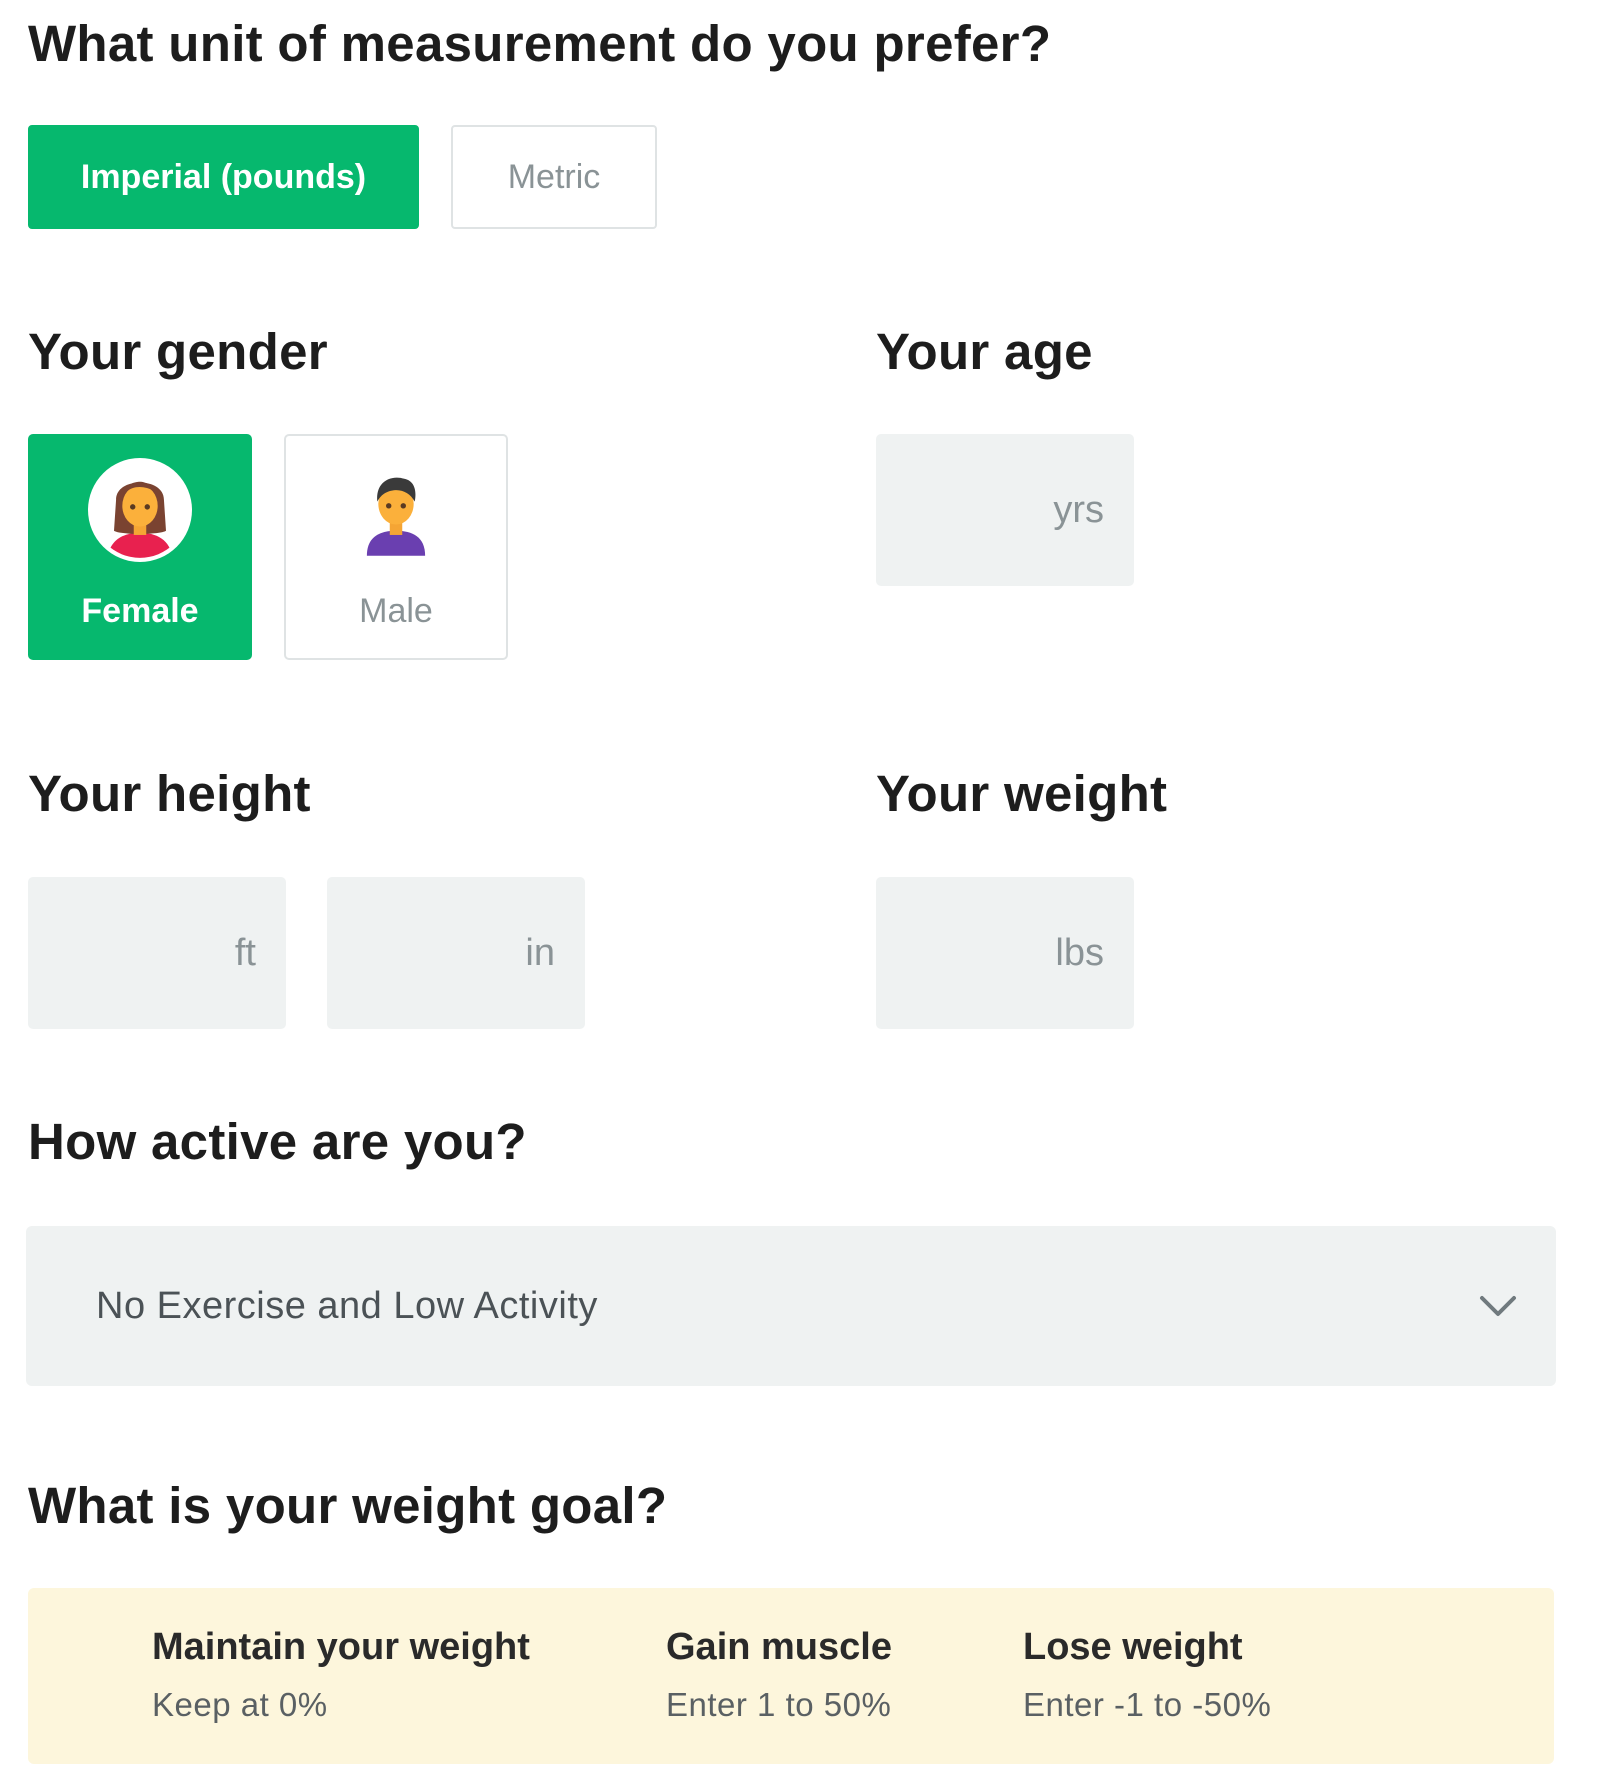  Describe the element at coordinates (779, 1647) in the screenshot. I see `goal-gain-title: Gain muscle` at that location.